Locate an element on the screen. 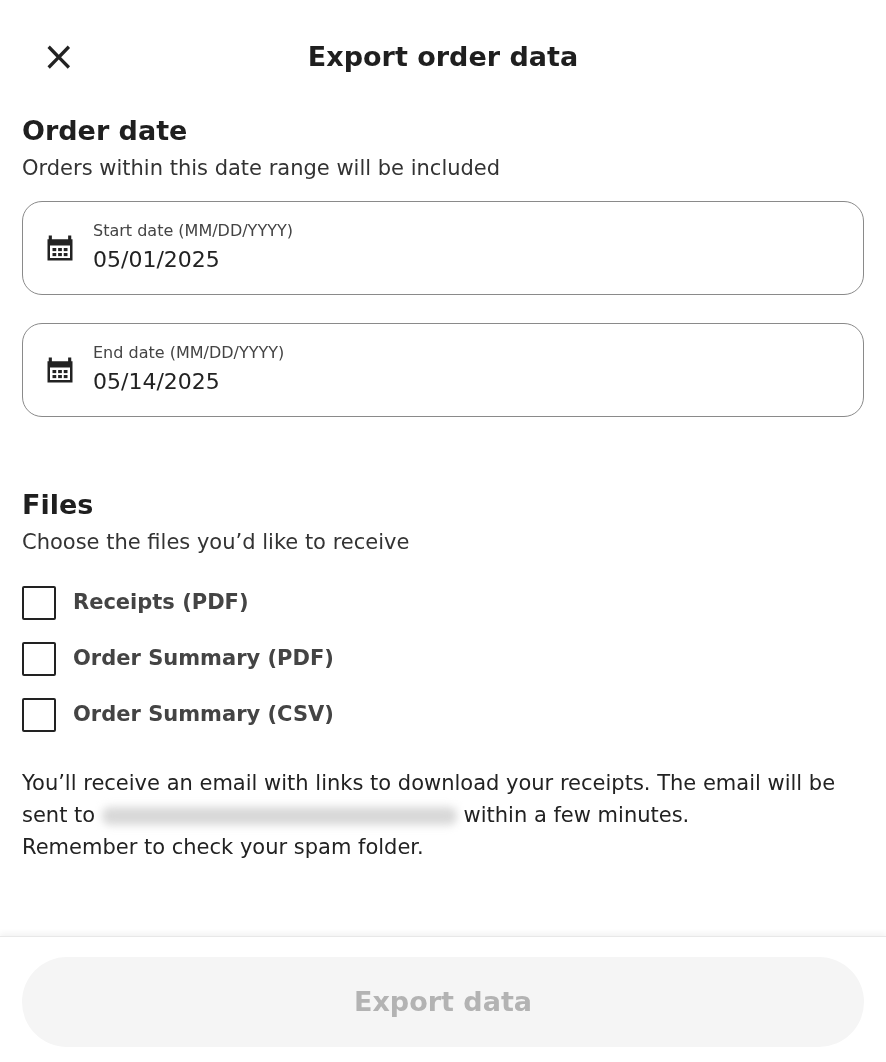  field-label: Start date (MM/DD/YYYY) is located at coordinates (193, 231).